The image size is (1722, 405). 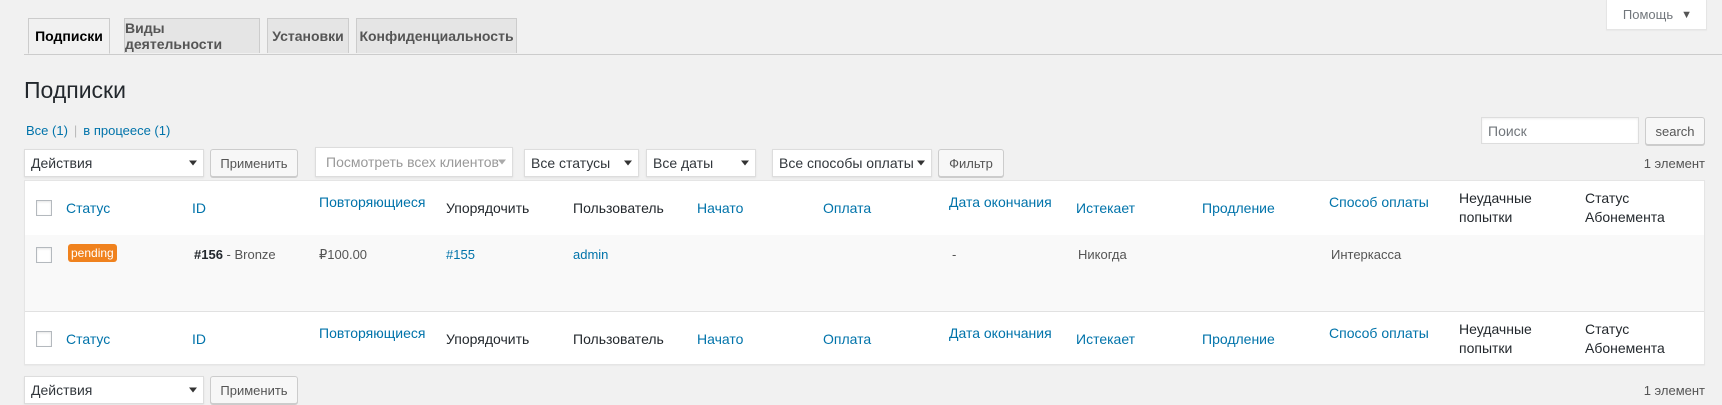 I want to click on payment-method-value: Интеркасса, so click(x=1366, y=254).